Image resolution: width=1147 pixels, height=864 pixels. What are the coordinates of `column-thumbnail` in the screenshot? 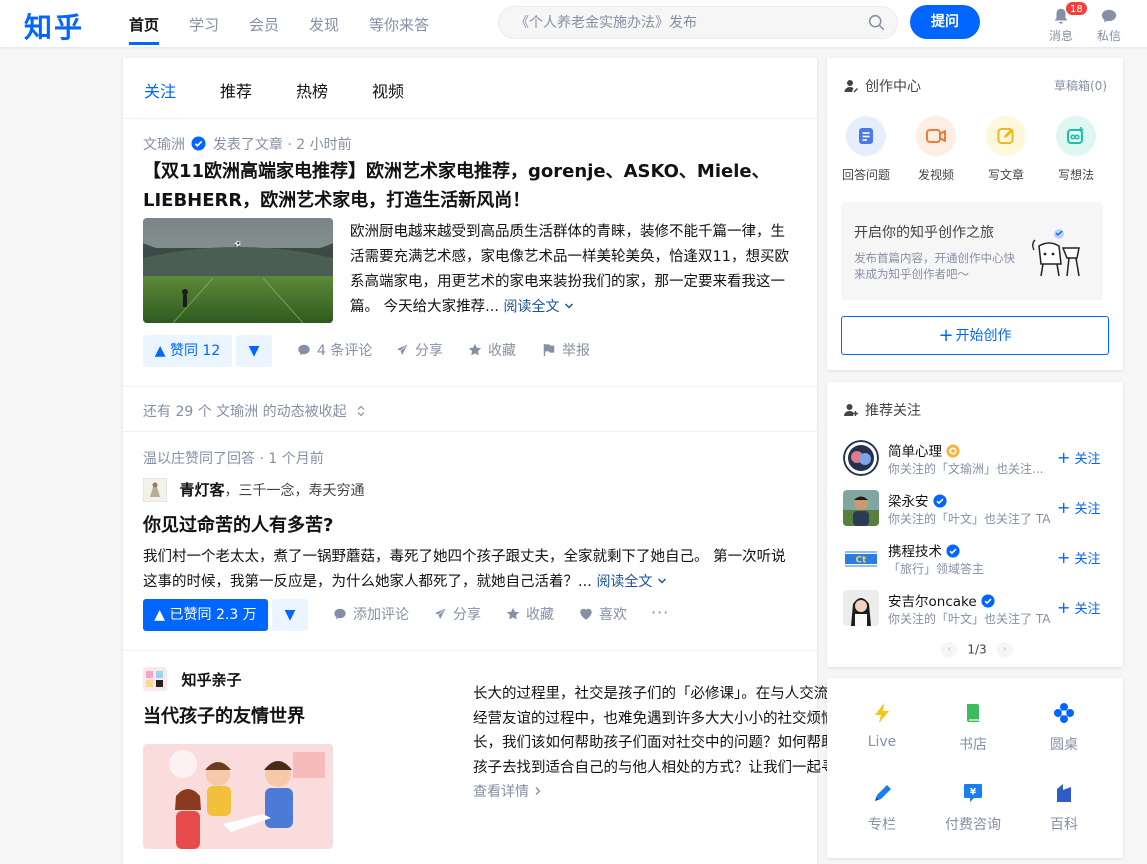 It's located at (238, 796).